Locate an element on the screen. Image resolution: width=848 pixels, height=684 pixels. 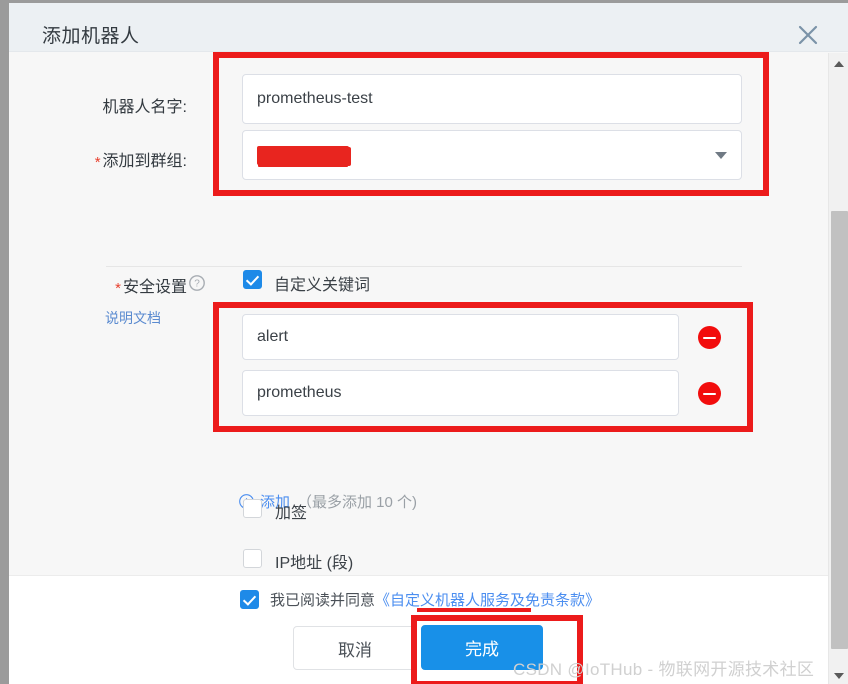
redacted-group-value is located at coordinates (303, 155).